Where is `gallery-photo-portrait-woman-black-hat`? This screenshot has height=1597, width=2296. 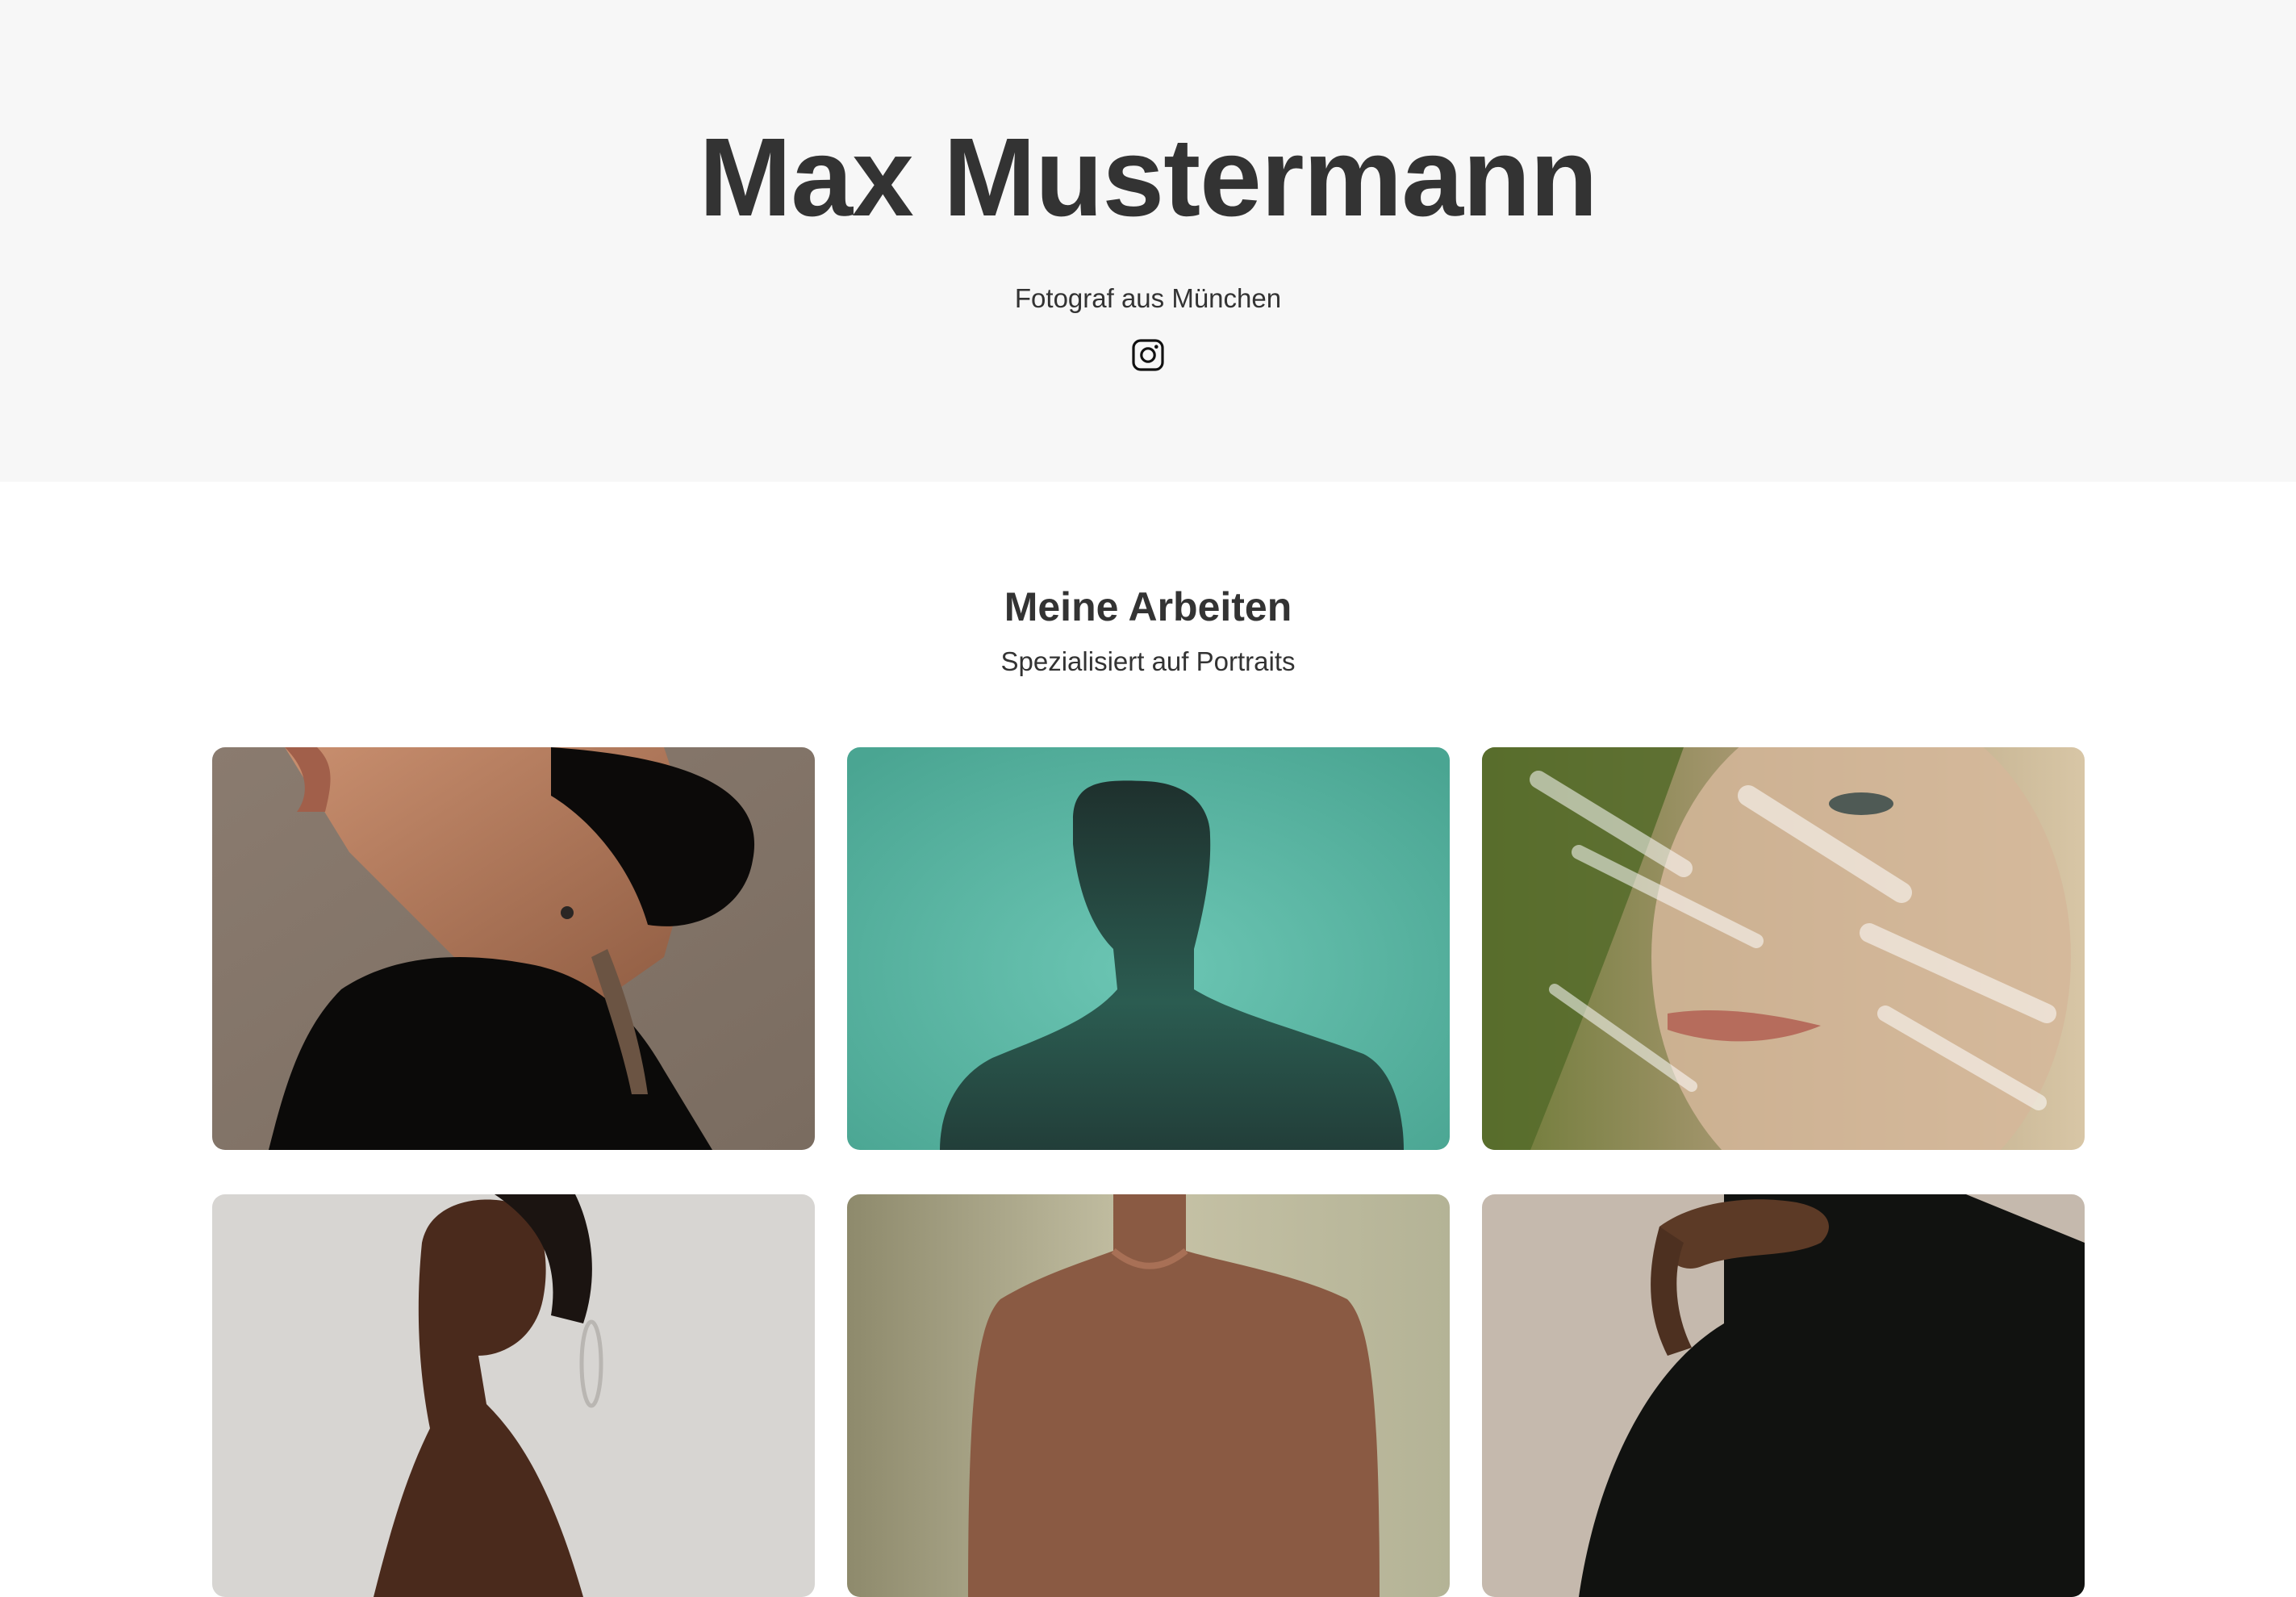 gallery-photo-portrait-woman-black-hat is located at coordinates (513, 949).